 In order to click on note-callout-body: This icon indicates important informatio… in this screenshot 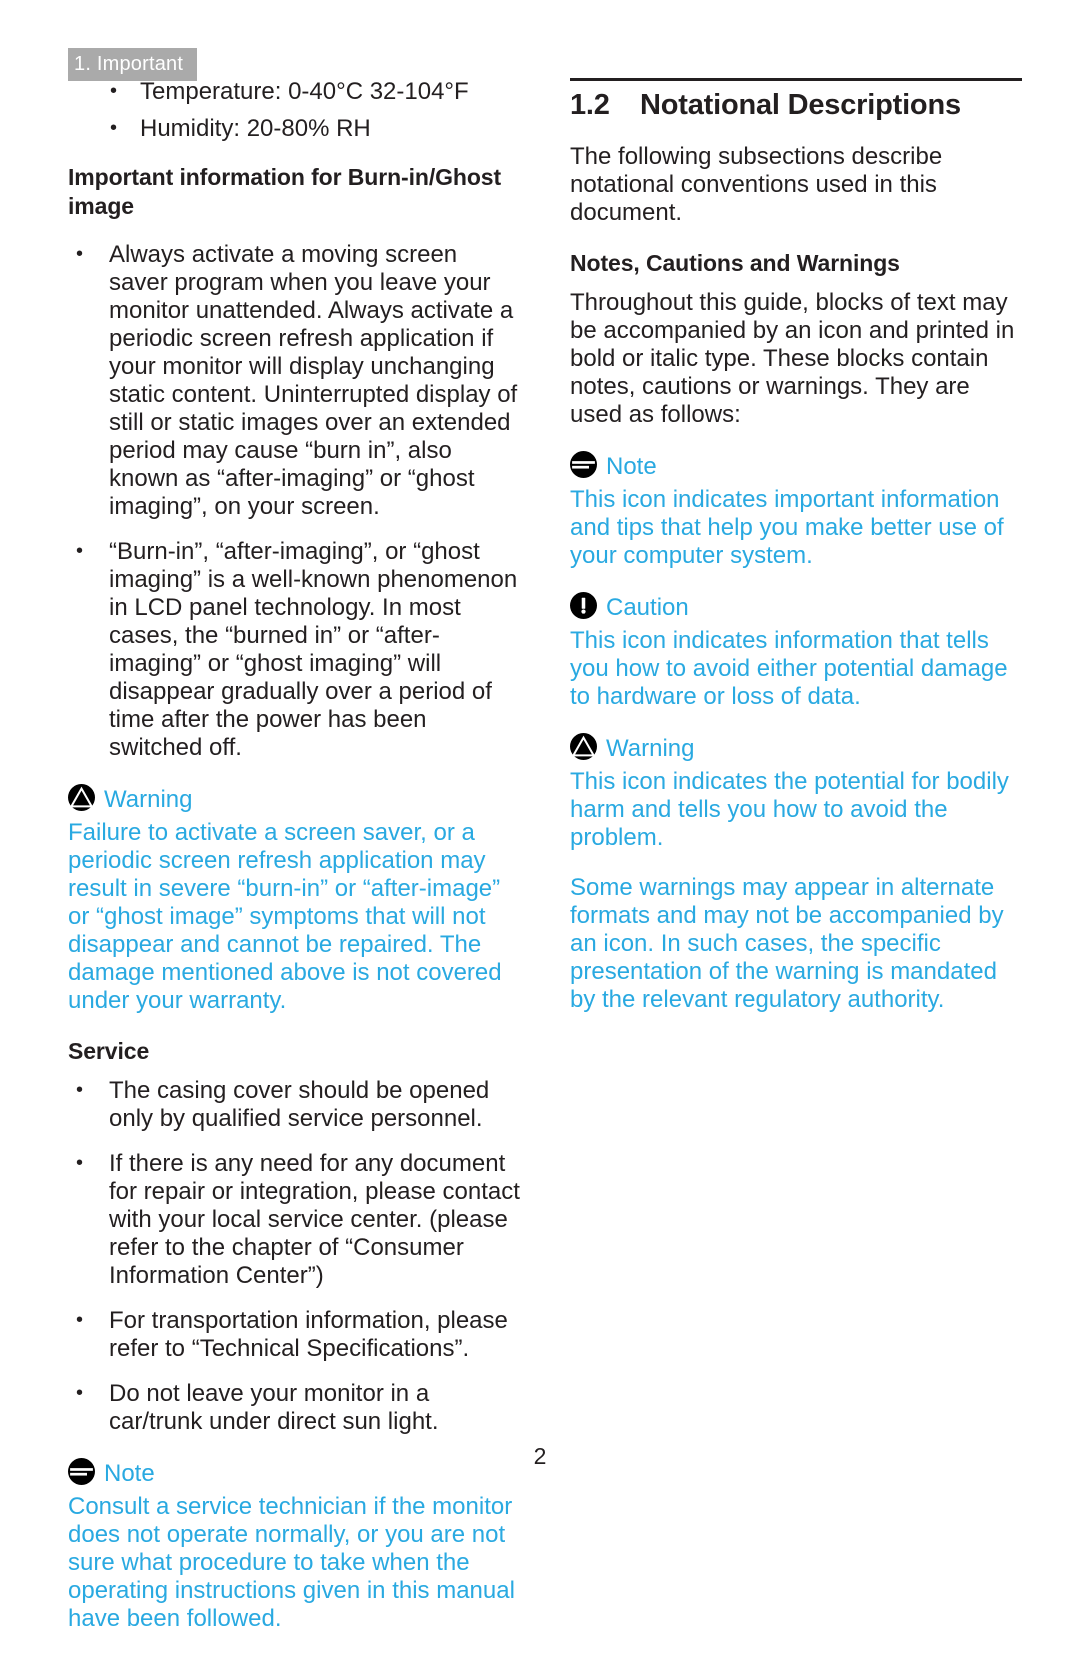, I will do `click(787, 527)`.